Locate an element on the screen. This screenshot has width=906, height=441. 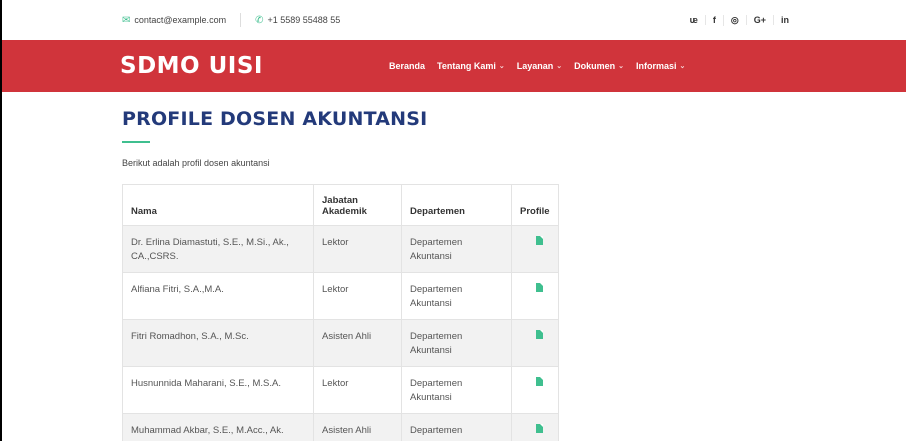
facebook-icon: f is located at coordinates (713, 20).